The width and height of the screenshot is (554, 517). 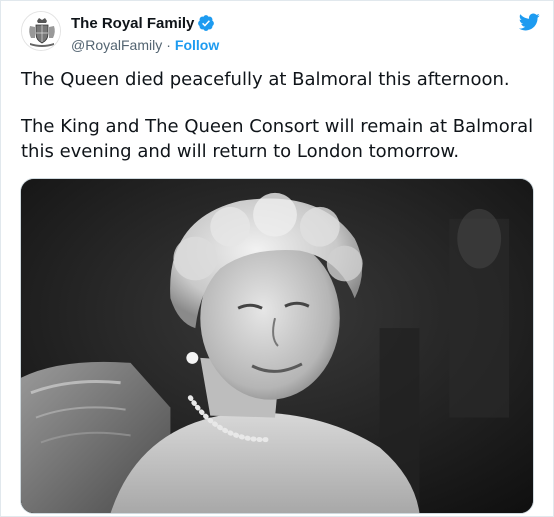 I want to click on account-names: The Royal Family @RoyalFamily · Follow, so click(x=145, y=33).